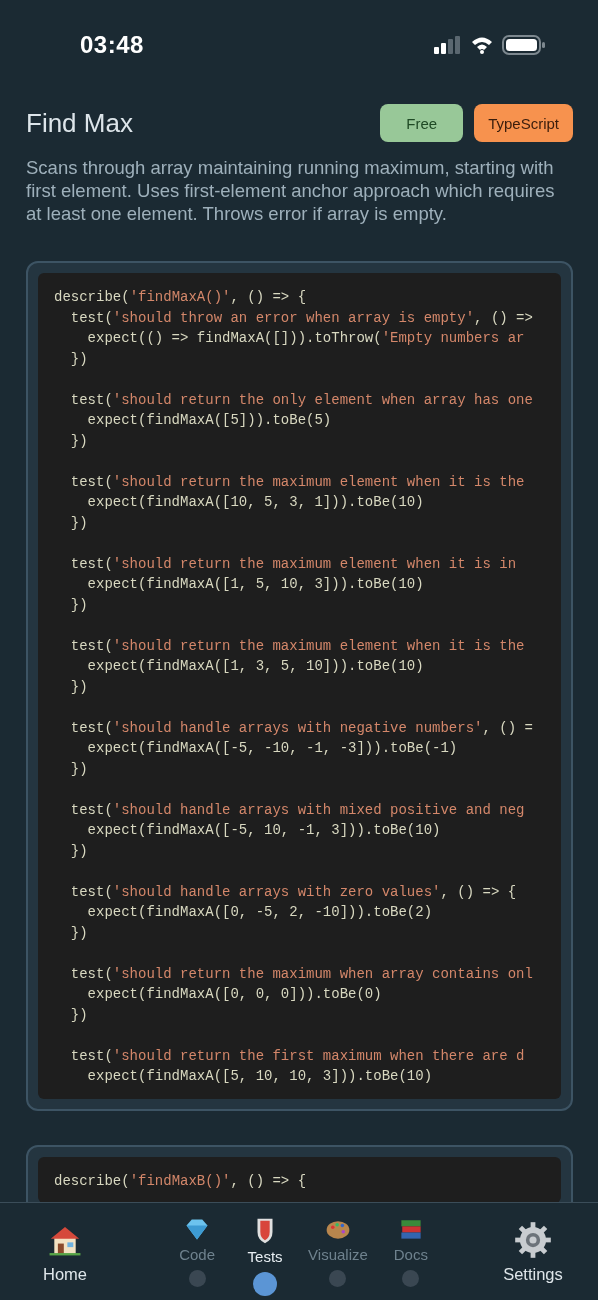  I want to click on code-line: expect(findMaxA([-5, 10, -1, 3])).toBe(10), so click(263, 830).